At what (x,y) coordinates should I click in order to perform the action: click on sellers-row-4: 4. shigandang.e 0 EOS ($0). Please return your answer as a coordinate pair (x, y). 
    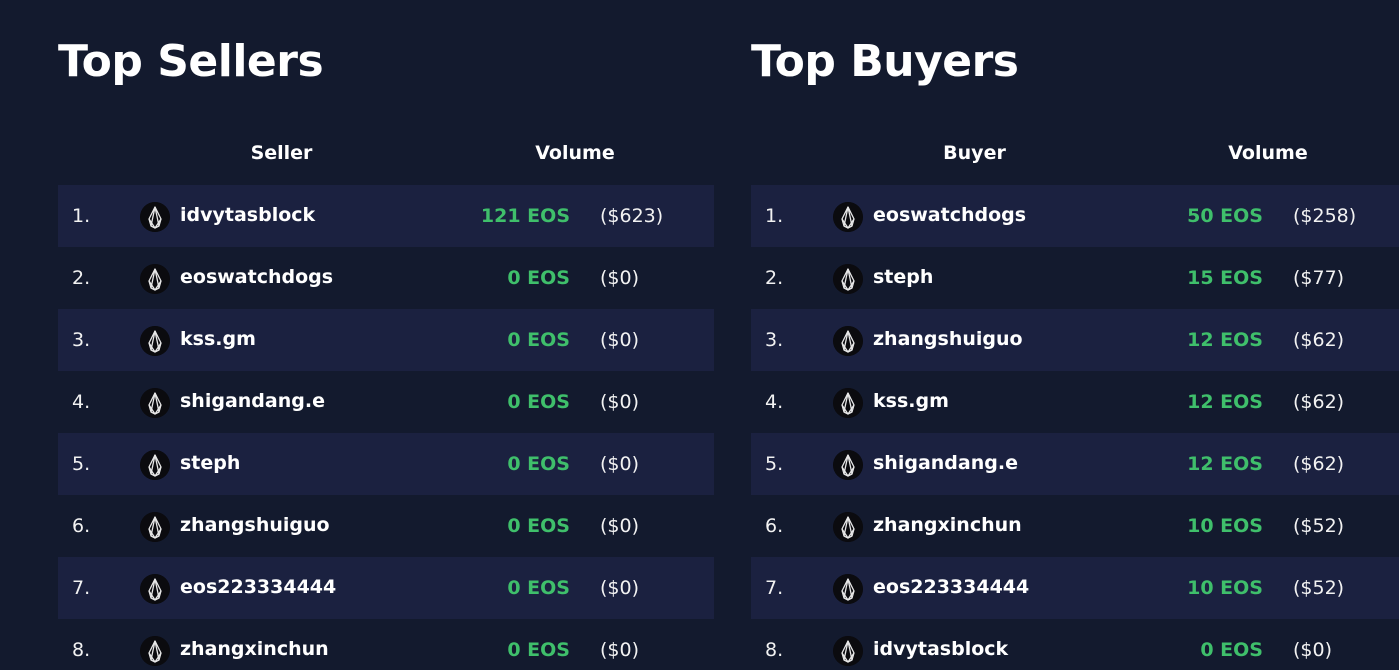
    Looking at the image, I should click on (386, 402).